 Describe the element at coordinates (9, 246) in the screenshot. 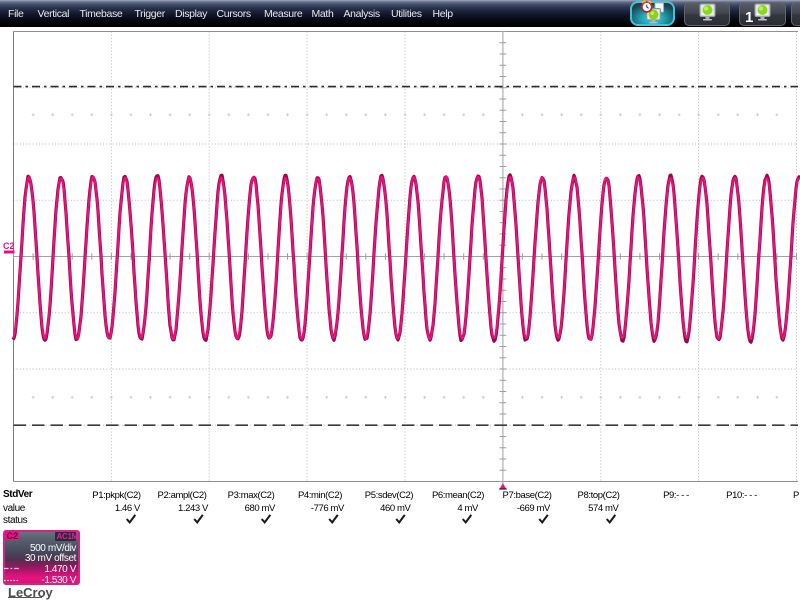

I see `svg-text: C2` at that location.